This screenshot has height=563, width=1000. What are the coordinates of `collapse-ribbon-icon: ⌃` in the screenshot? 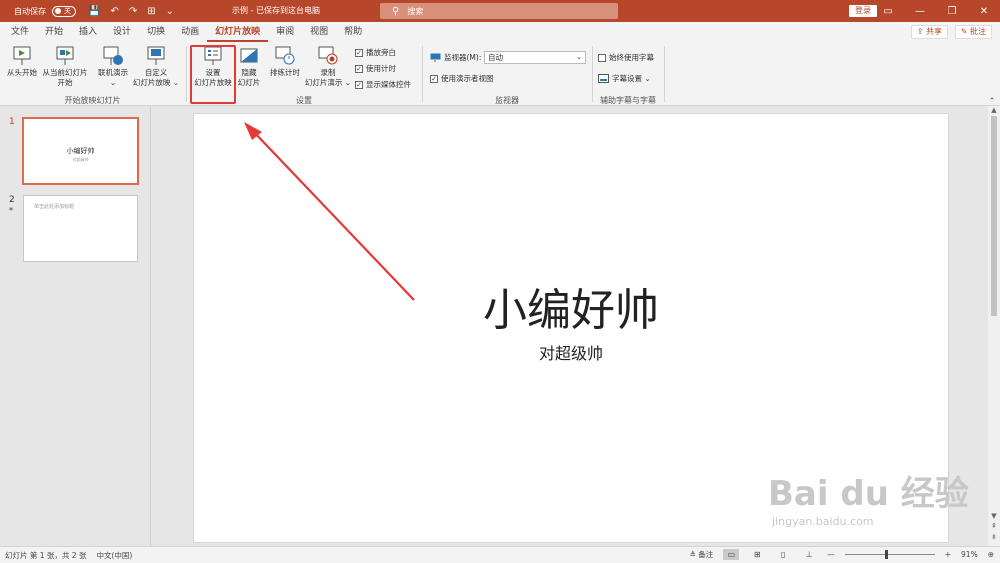 It's located at (992, 101).